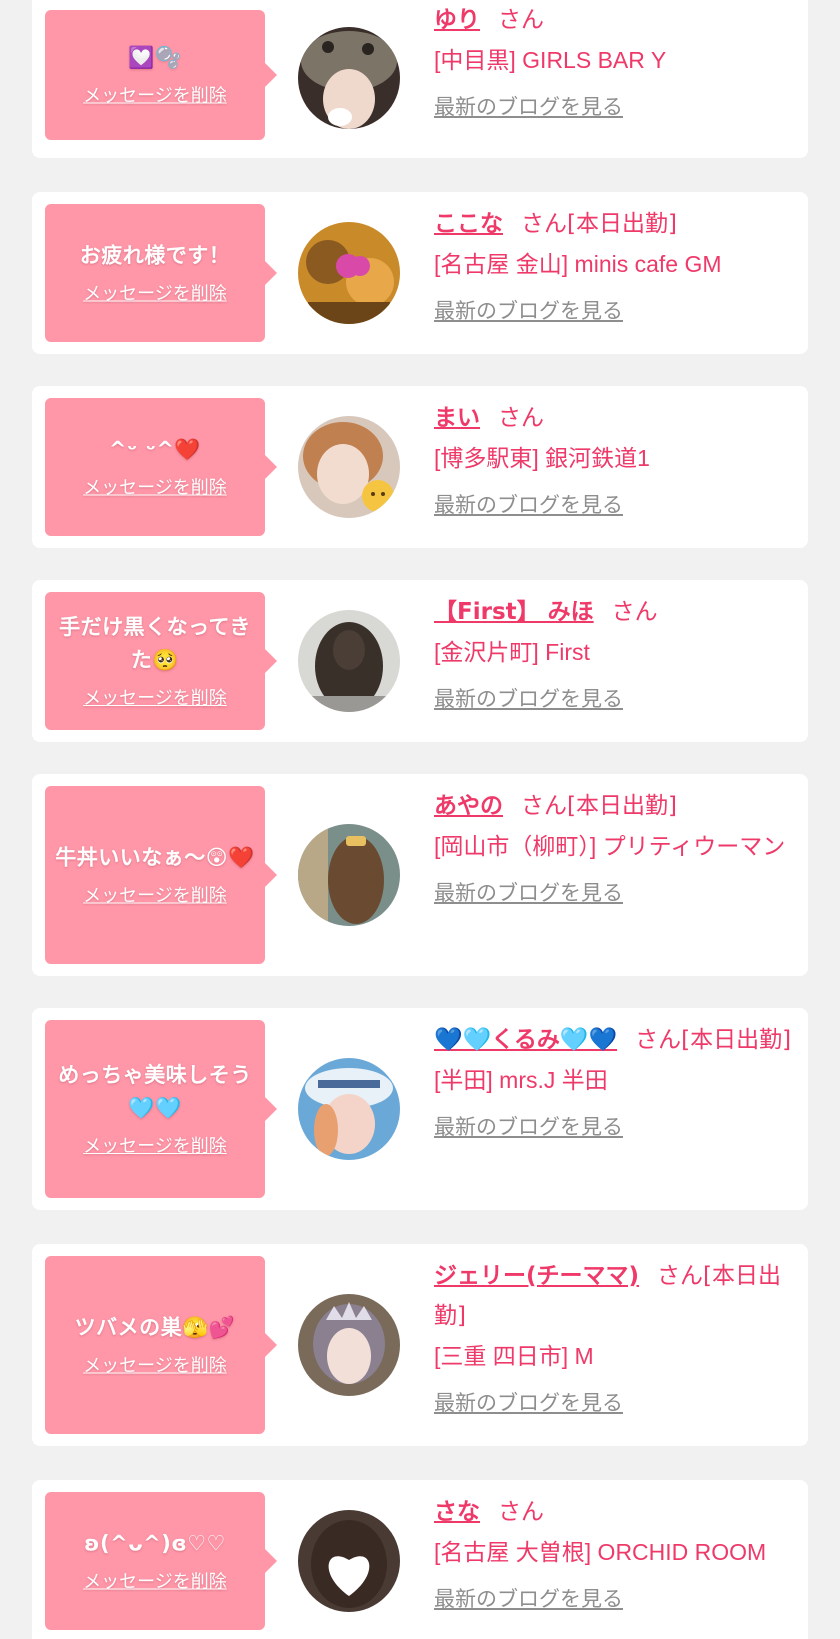  What do you see at coordinates (161, 75) in the screenshot?
I see `message-bubble: 💟🫧 メッセージを削除` at bounding box center [161, 75].